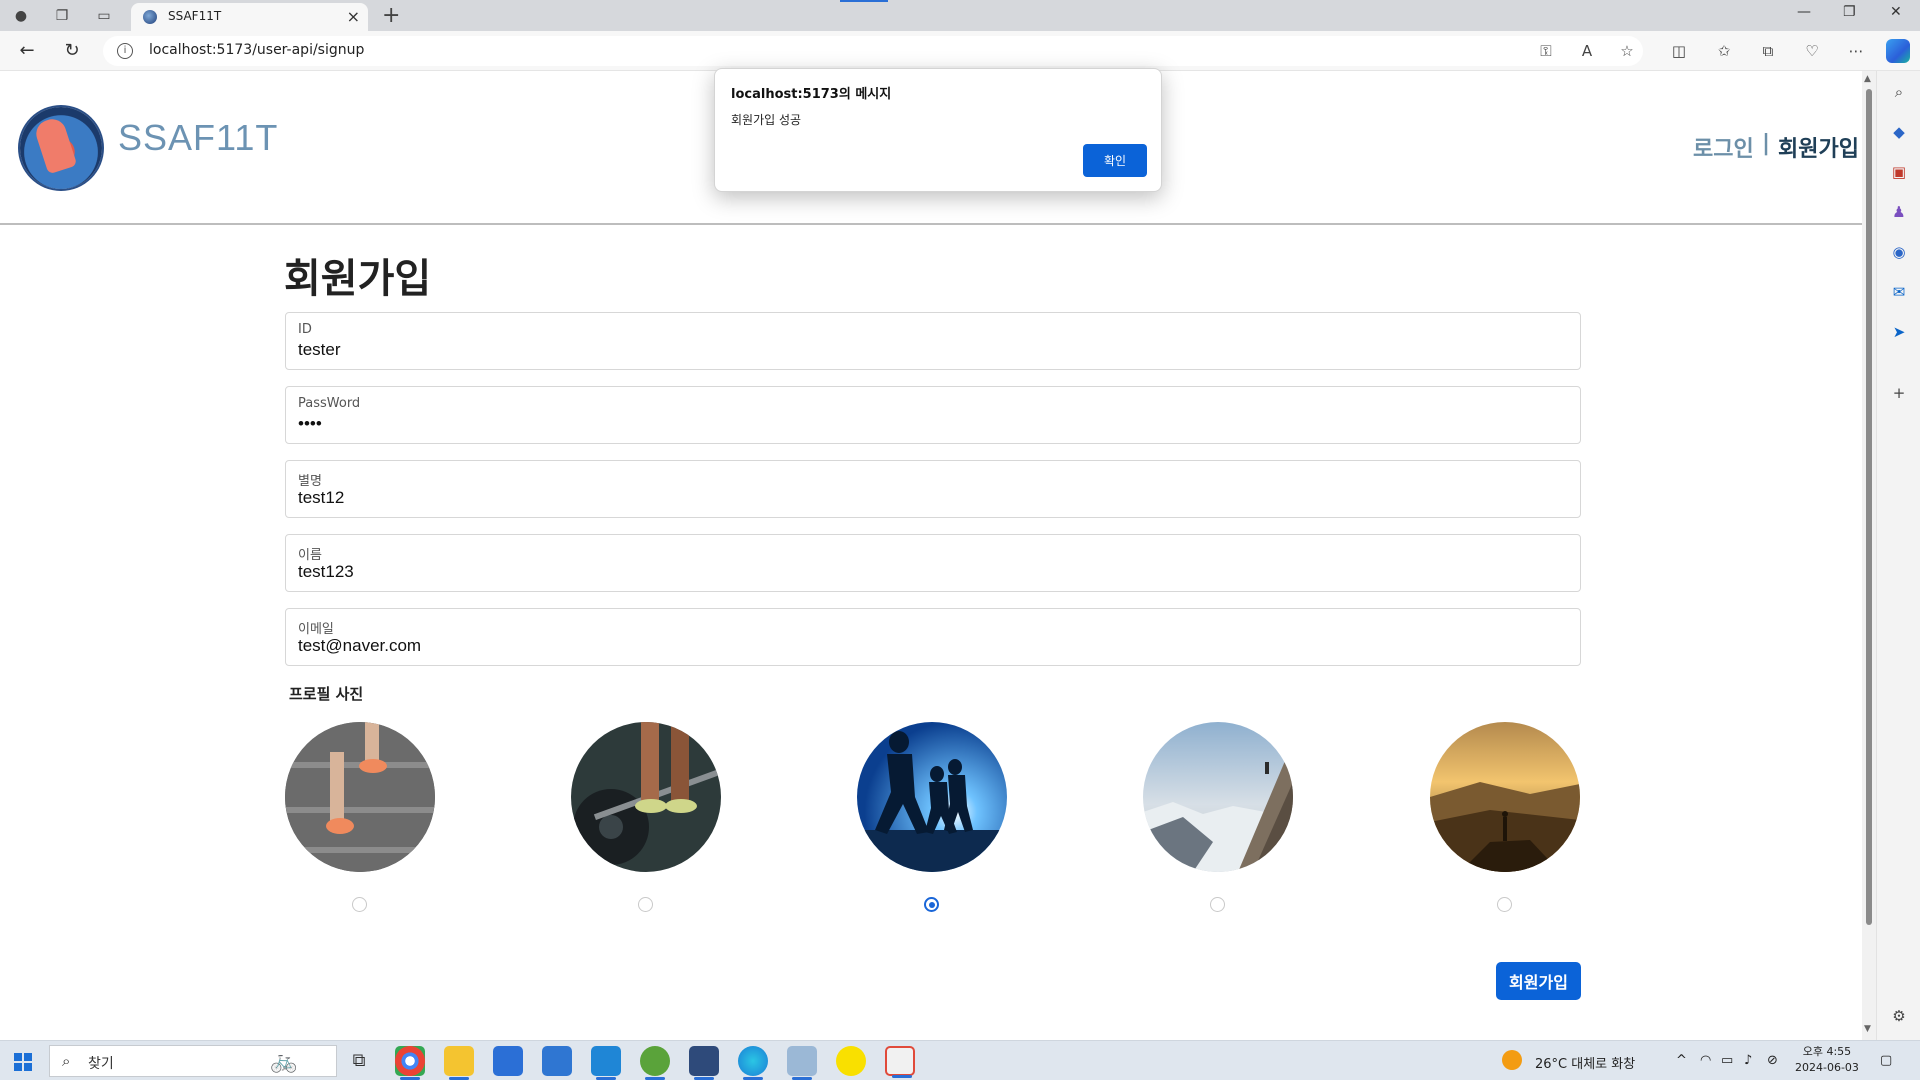 The height and width of the screenshot is (1080, 1920). I want to click on close-tab-icon: ×, so click(353, 16).